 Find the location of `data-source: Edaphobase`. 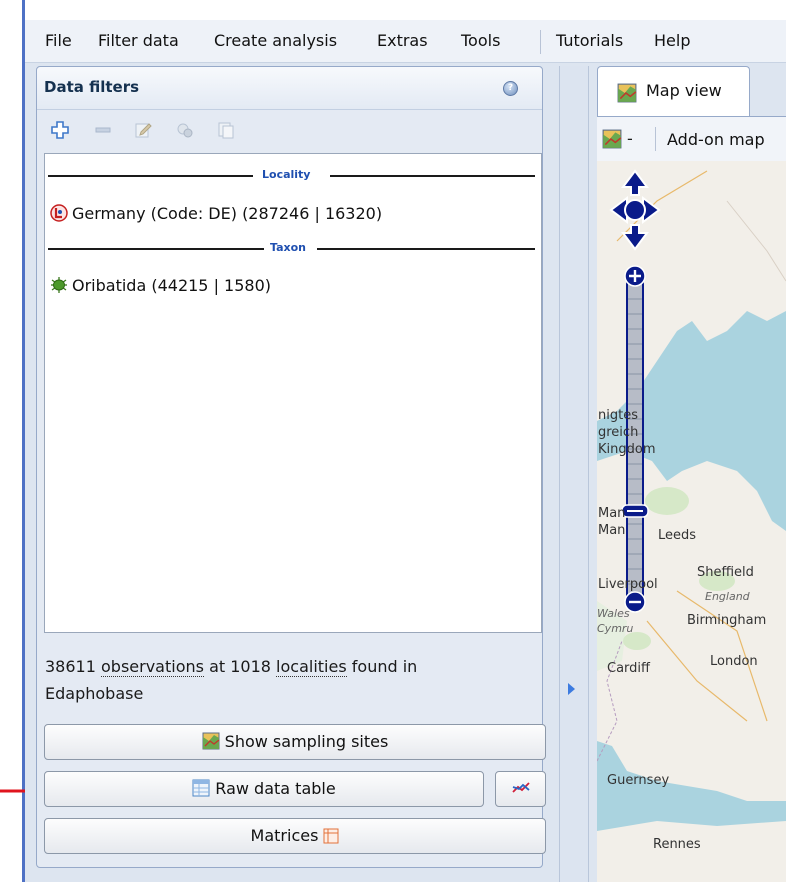

data-source: Edaphobase is located at coordinates (94, 693).